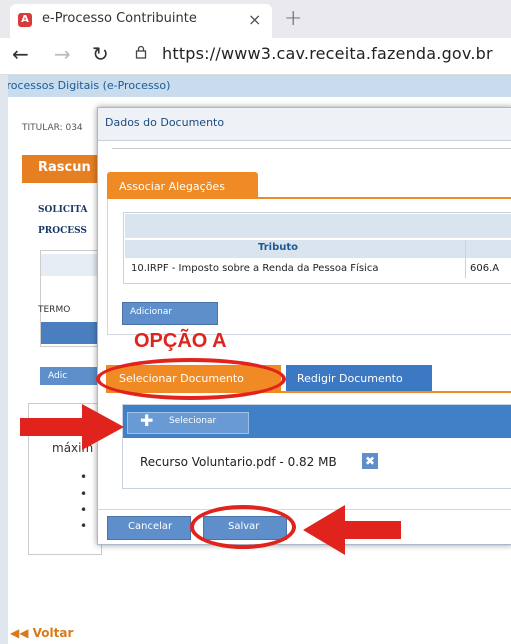  What do you see at coordinates (150, 526) in the screenshot?
I see `cancelar-button-label: Cancelar` at bounding box center [150, 526].